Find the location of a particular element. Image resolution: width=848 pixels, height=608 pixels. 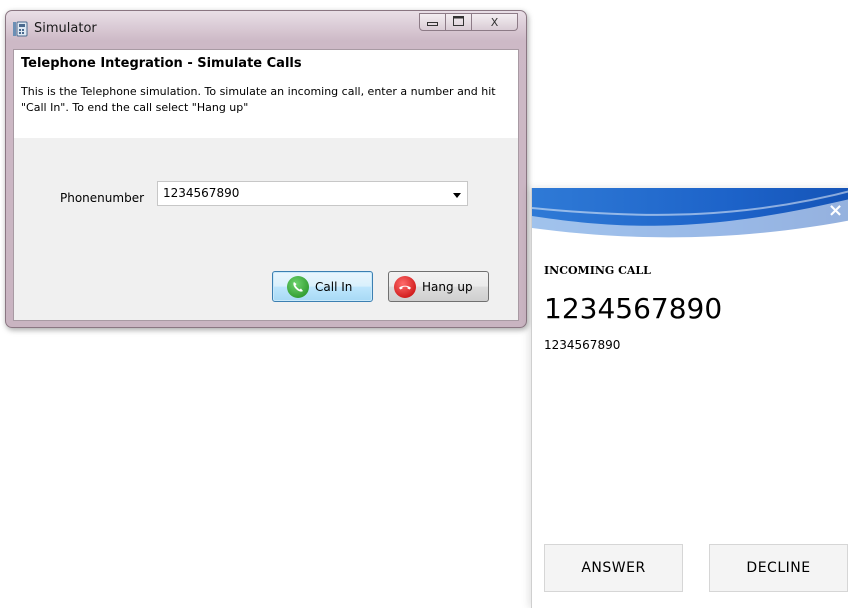

call-in-label: Call In is located at coordinates (334, 286).